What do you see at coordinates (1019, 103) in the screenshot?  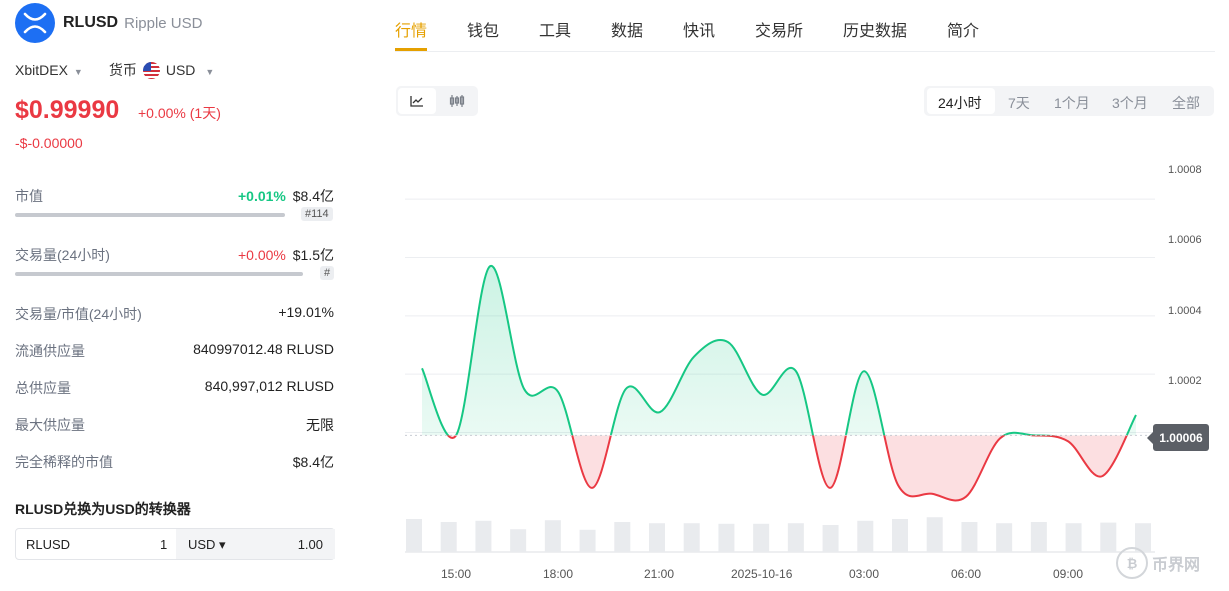 I see `range-7d: 7天` at bounding box center [1019, 103].